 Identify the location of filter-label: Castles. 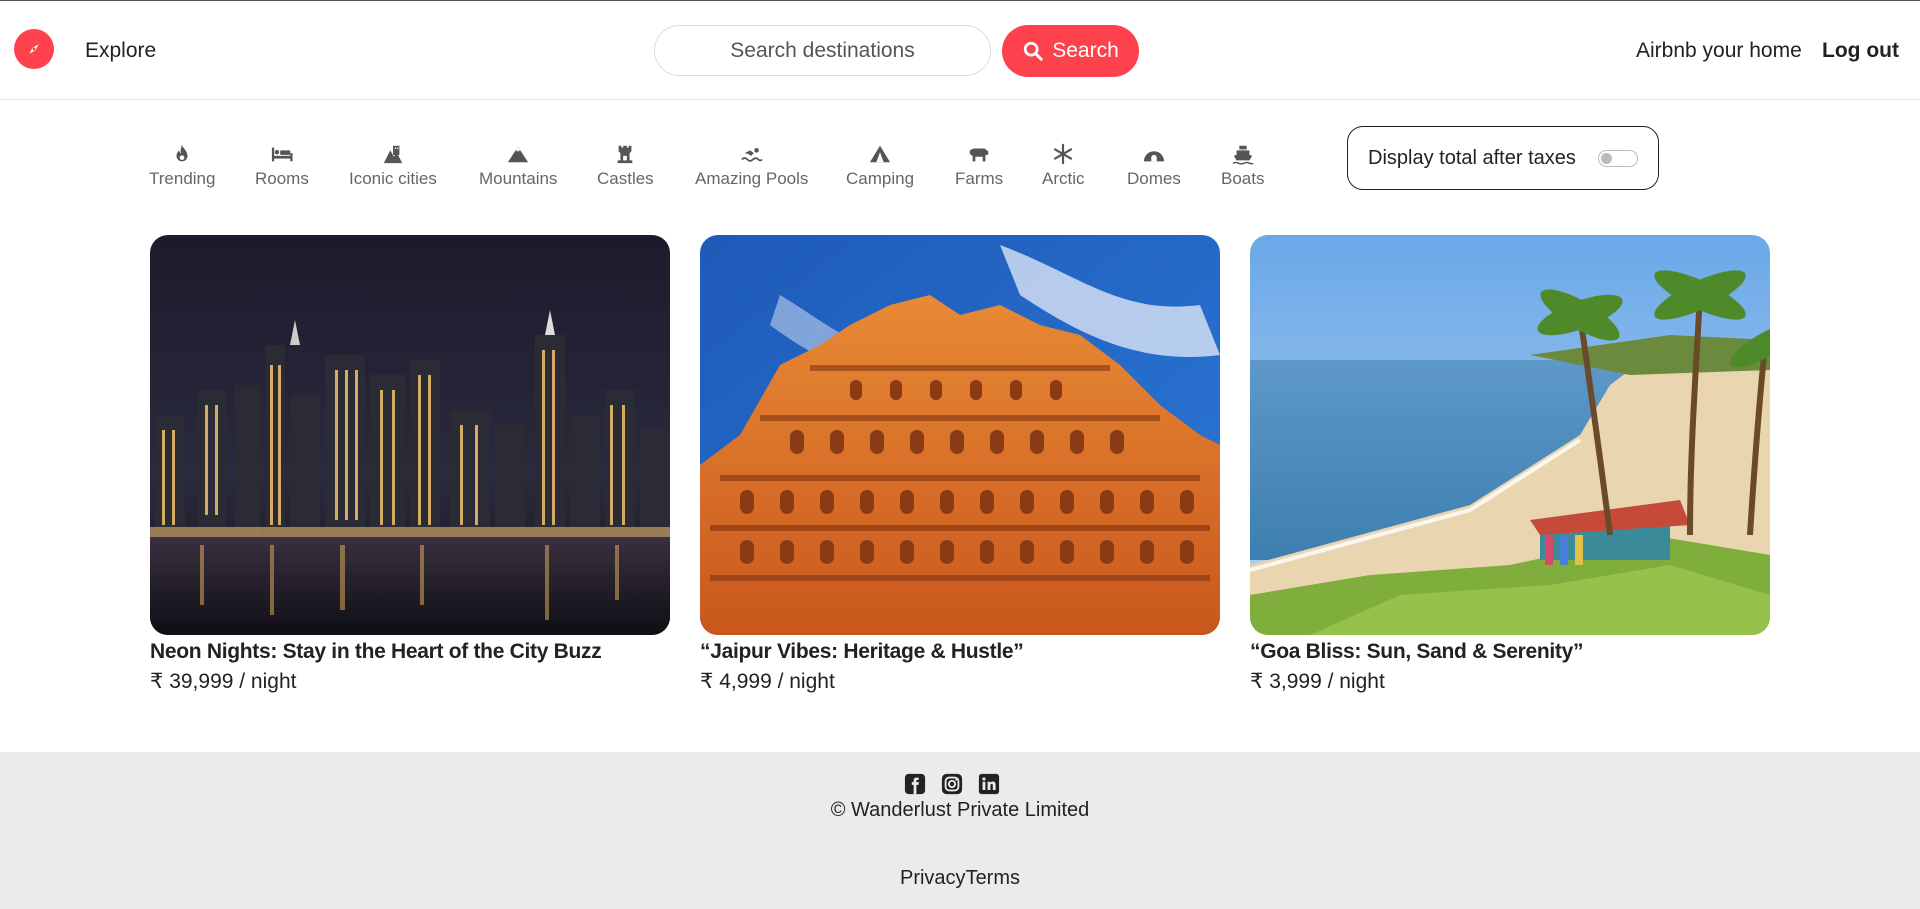
(625, 178).